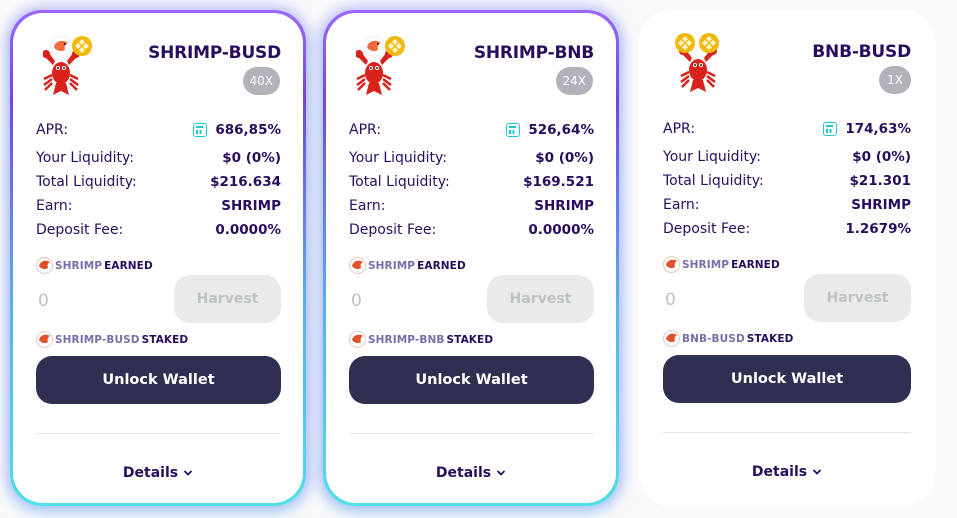 The image size is (957, 518). Describe the element at coordinates (245, 182) in the screenshot. I see `row-value: $216.634` at that location.